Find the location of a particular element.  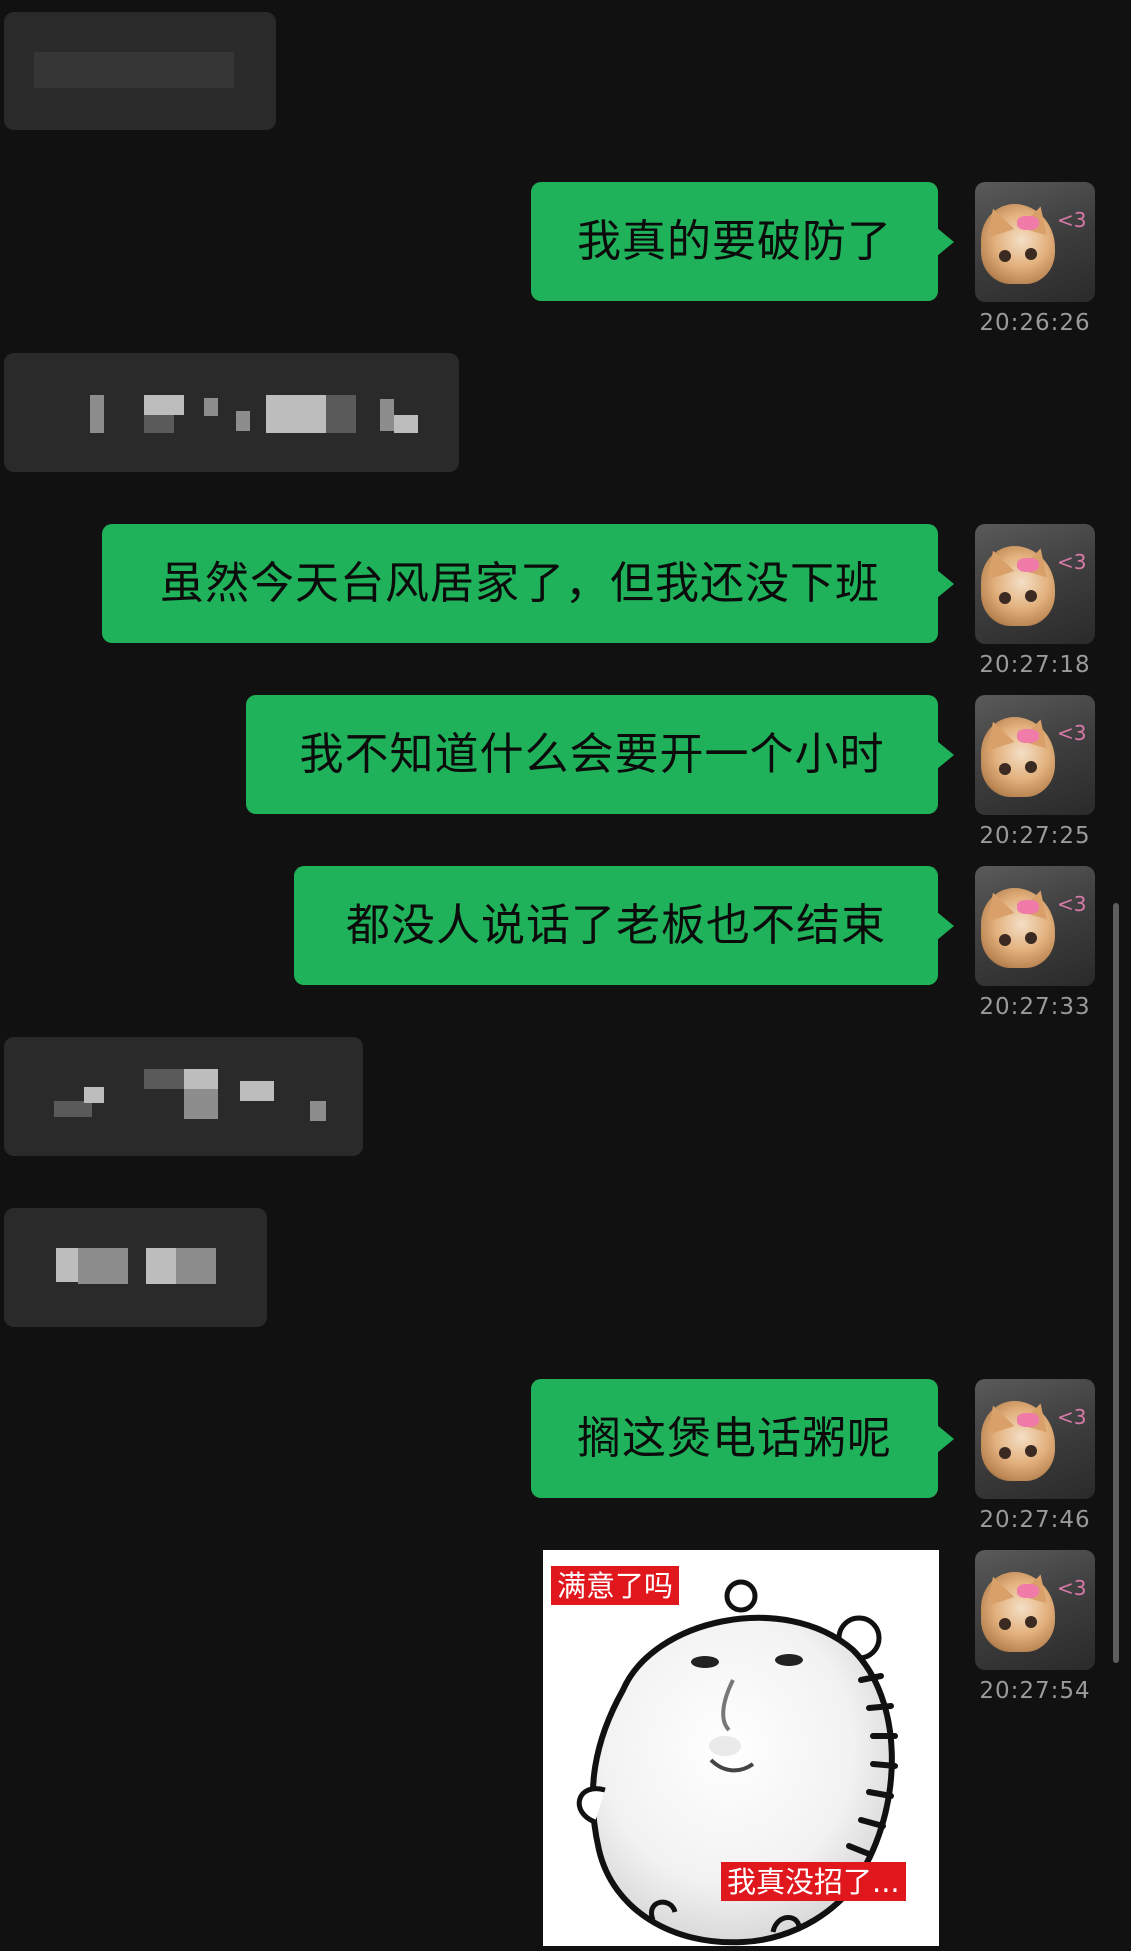

chat-scrollbar is located at coordinates (1116, 1283).